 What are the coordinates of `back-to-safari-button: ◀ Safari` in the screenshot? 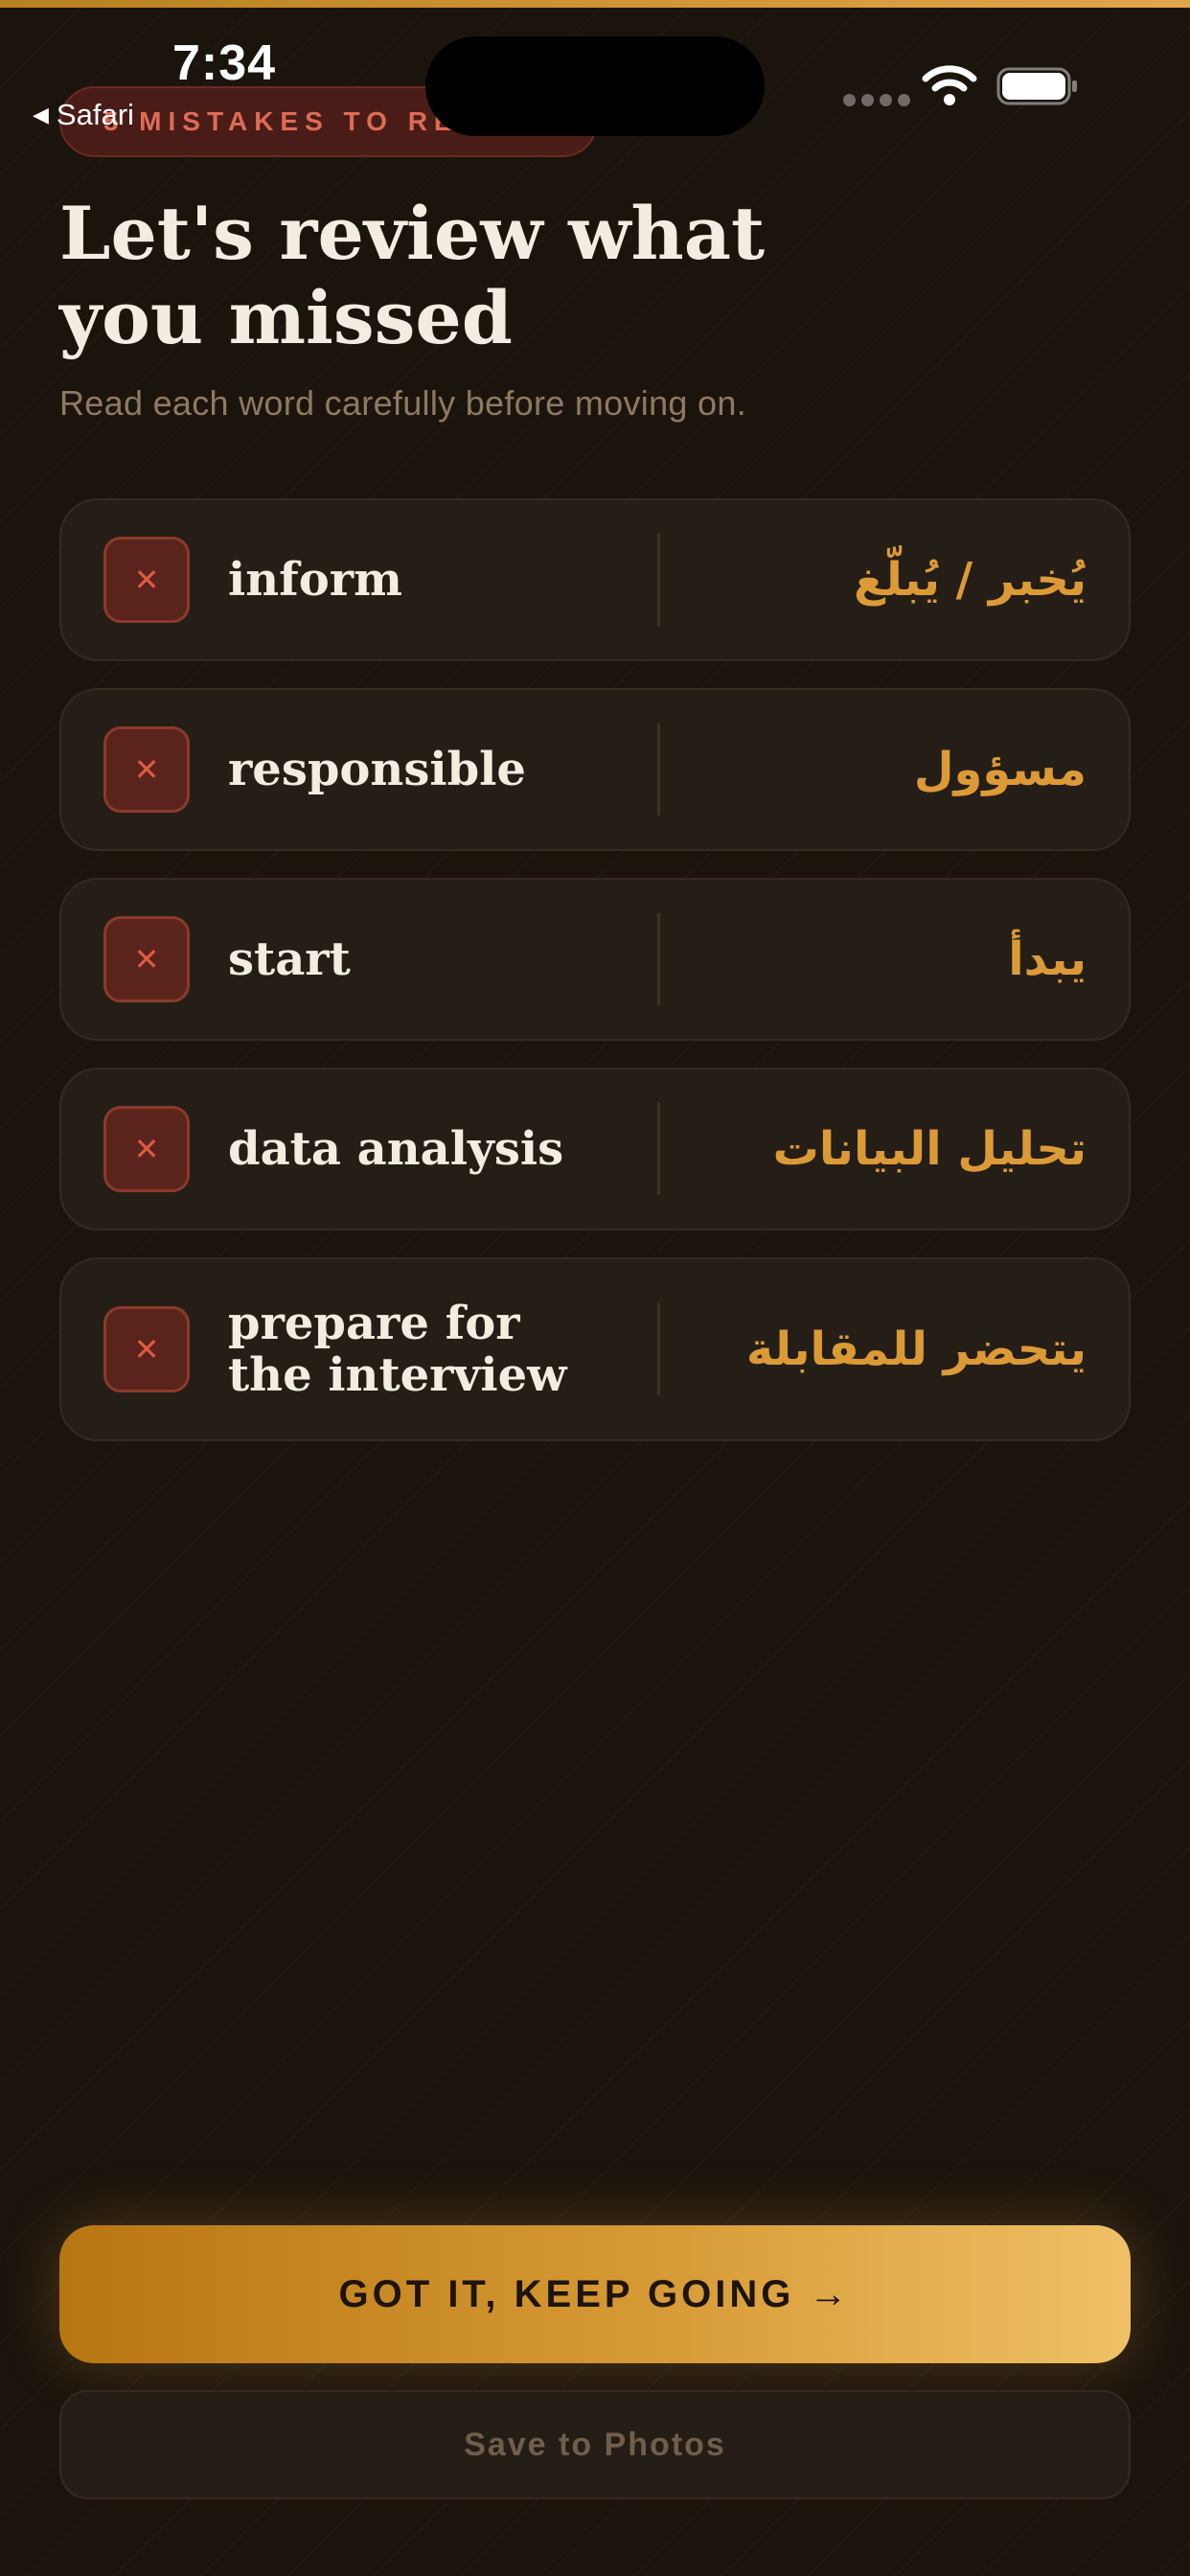 It's located at (84, 115).